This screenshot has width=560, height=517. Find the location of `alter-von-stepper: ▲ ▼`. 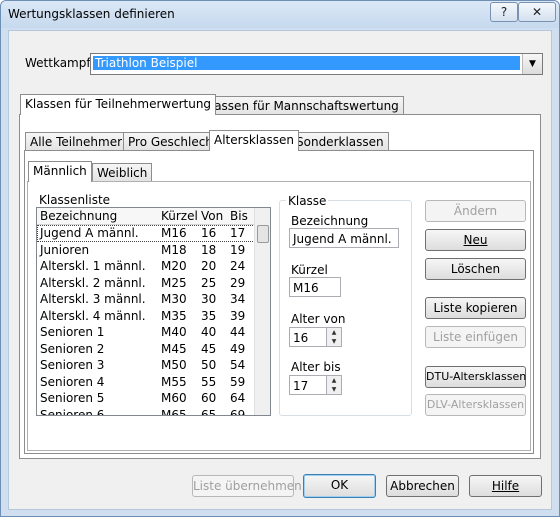

alter-von-stepper: ▲ ▼ is located at coordinates (334, 337).